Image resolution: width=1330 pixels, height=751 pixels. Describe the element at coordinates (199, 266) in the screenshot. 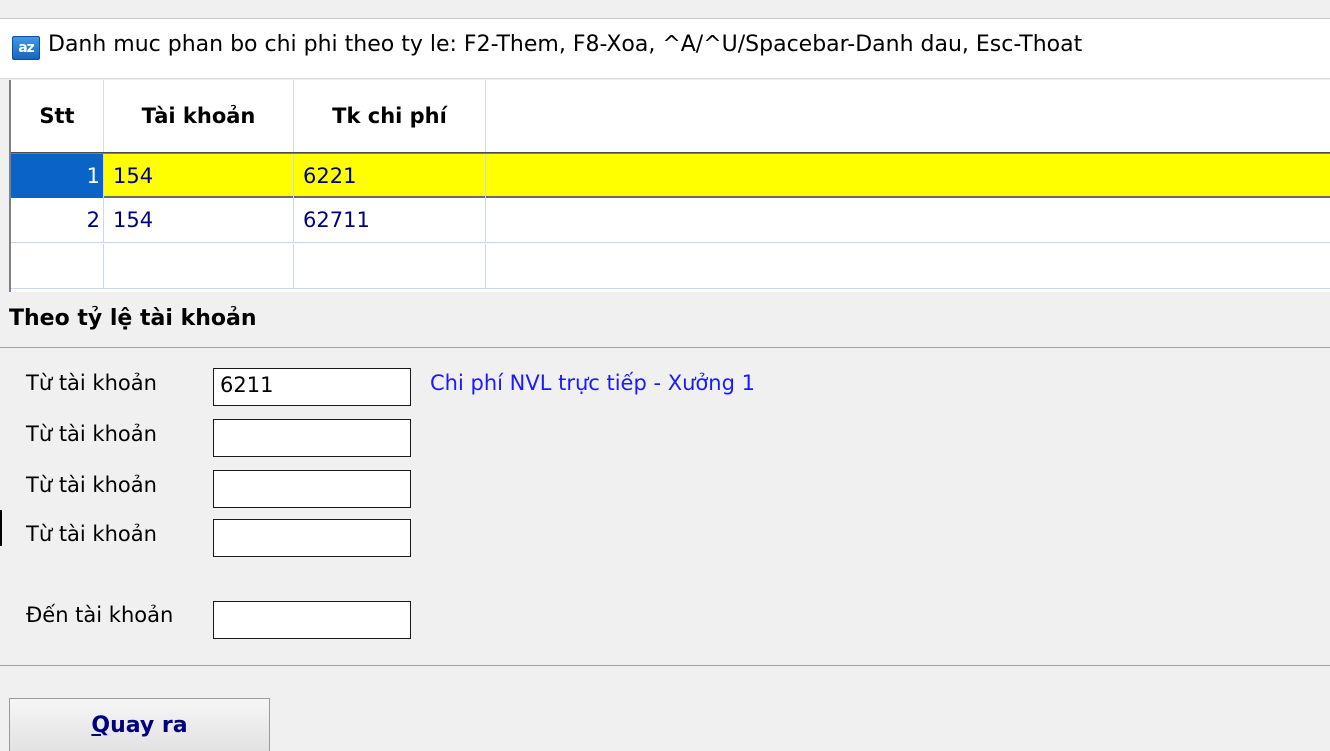

I see `cell-account` at that location.